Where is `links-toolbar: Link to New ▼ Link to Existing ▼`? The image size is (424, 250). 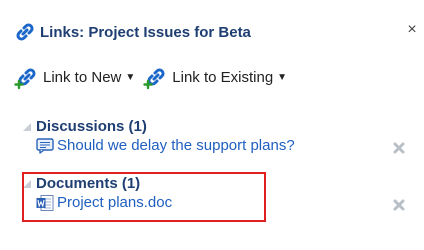
links-toolbar: Link to New ▼ Link to Existing ▼ is located at coordinates (154, 77).